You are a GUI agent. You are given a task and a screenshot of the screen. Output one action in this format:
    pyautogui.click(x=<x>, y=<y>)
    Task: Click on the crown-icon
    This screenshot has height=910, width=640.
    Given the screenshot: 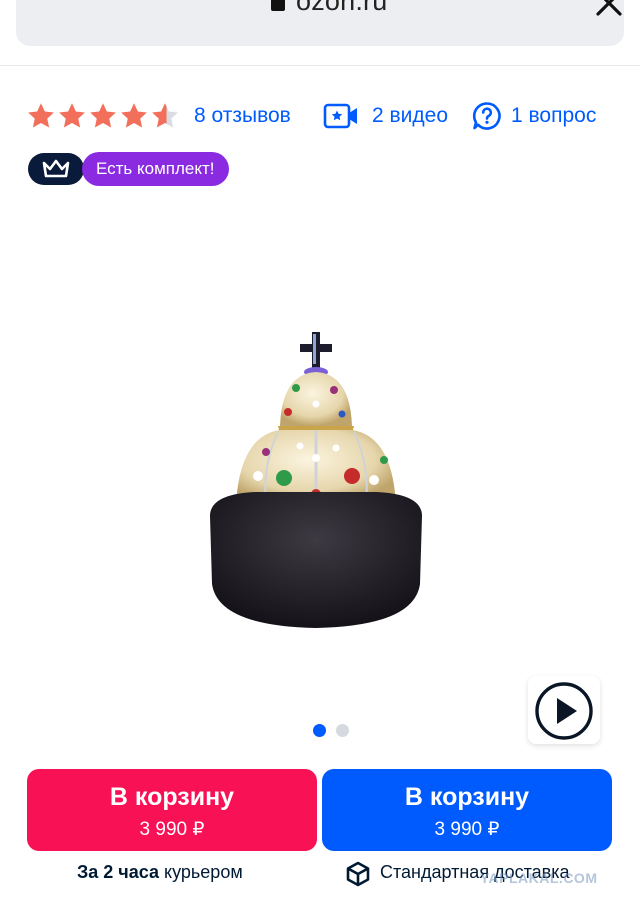 What is the action you would take?
    pyautogui.click(x=56, y=168)
    